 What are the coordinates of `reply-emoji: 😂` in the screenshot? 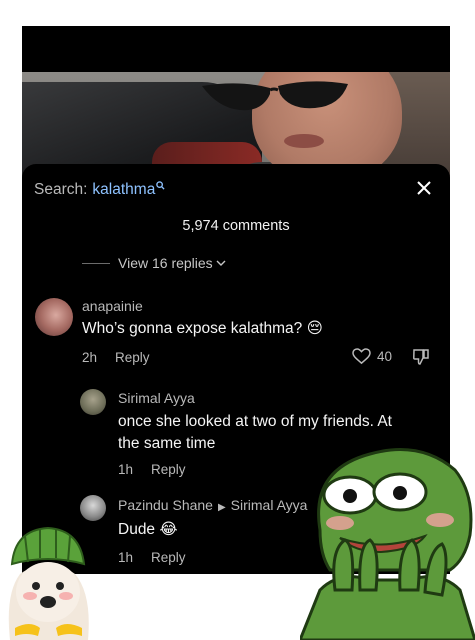 It's located at (168, 529).